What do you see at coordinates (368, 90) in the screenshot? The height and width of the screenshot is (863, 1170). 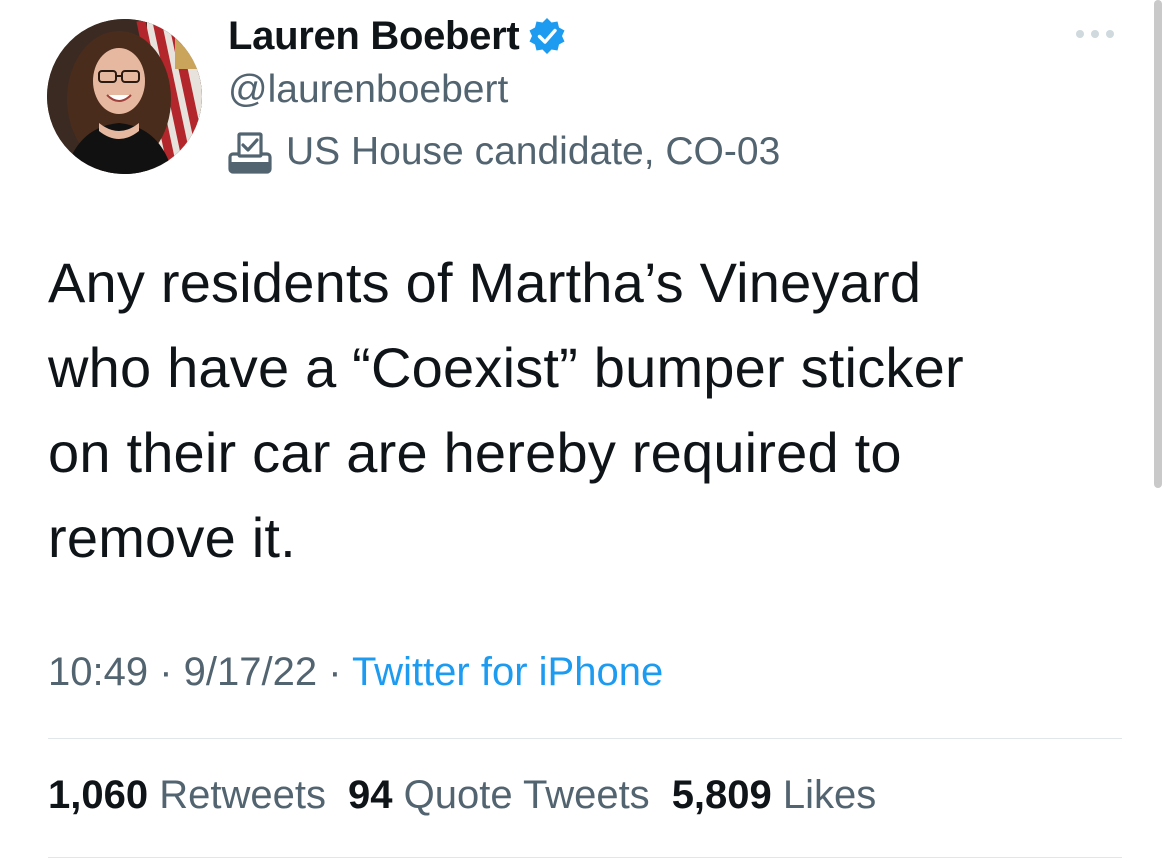 I see `author-handle: @laurenboebert` at bounding box center [368, 90].